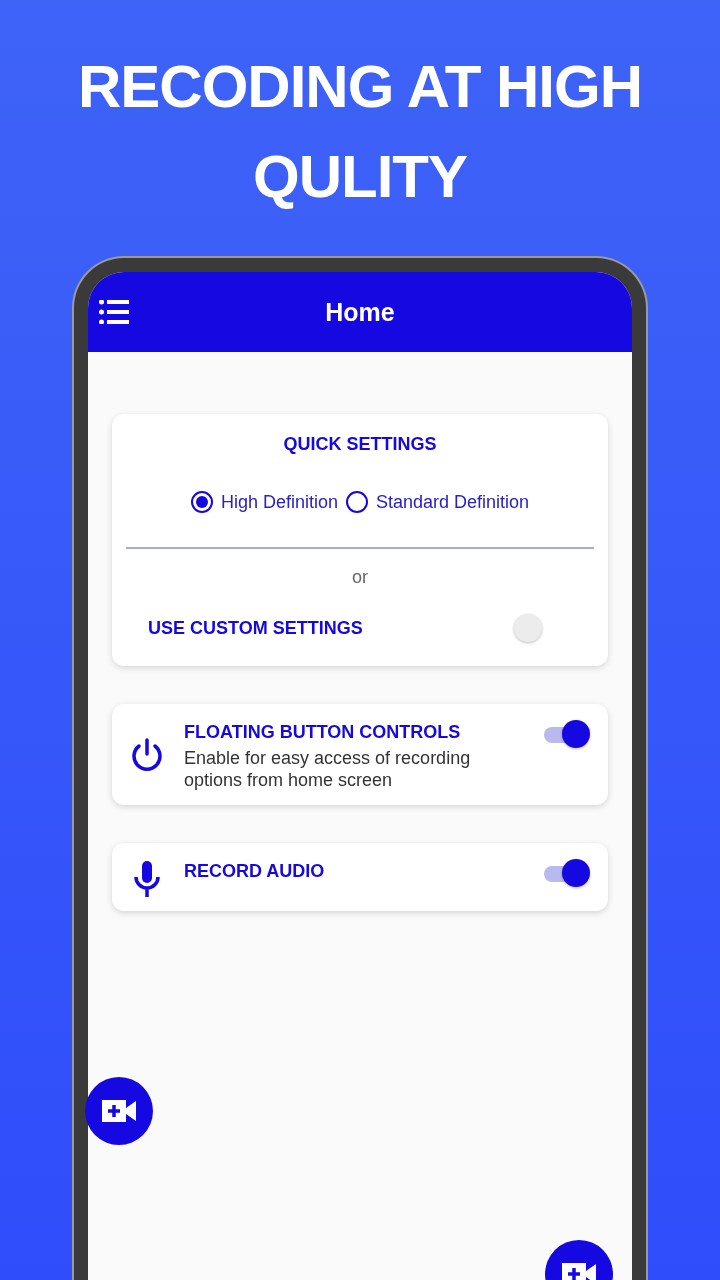  What do you see at coordinates (255, 871) in the screenshot?
I see `setting-title: RECORD AUDIO` at bounding box center [255, 871].